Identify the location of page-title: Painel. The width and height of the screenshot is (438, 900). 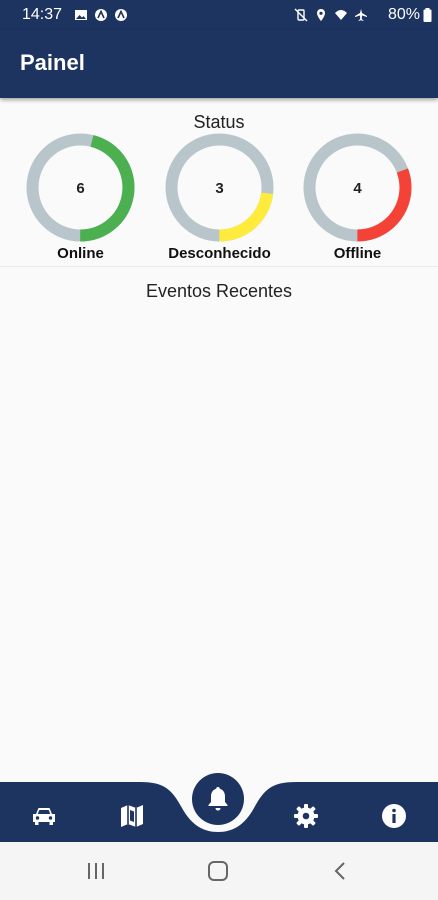
(52, 62).